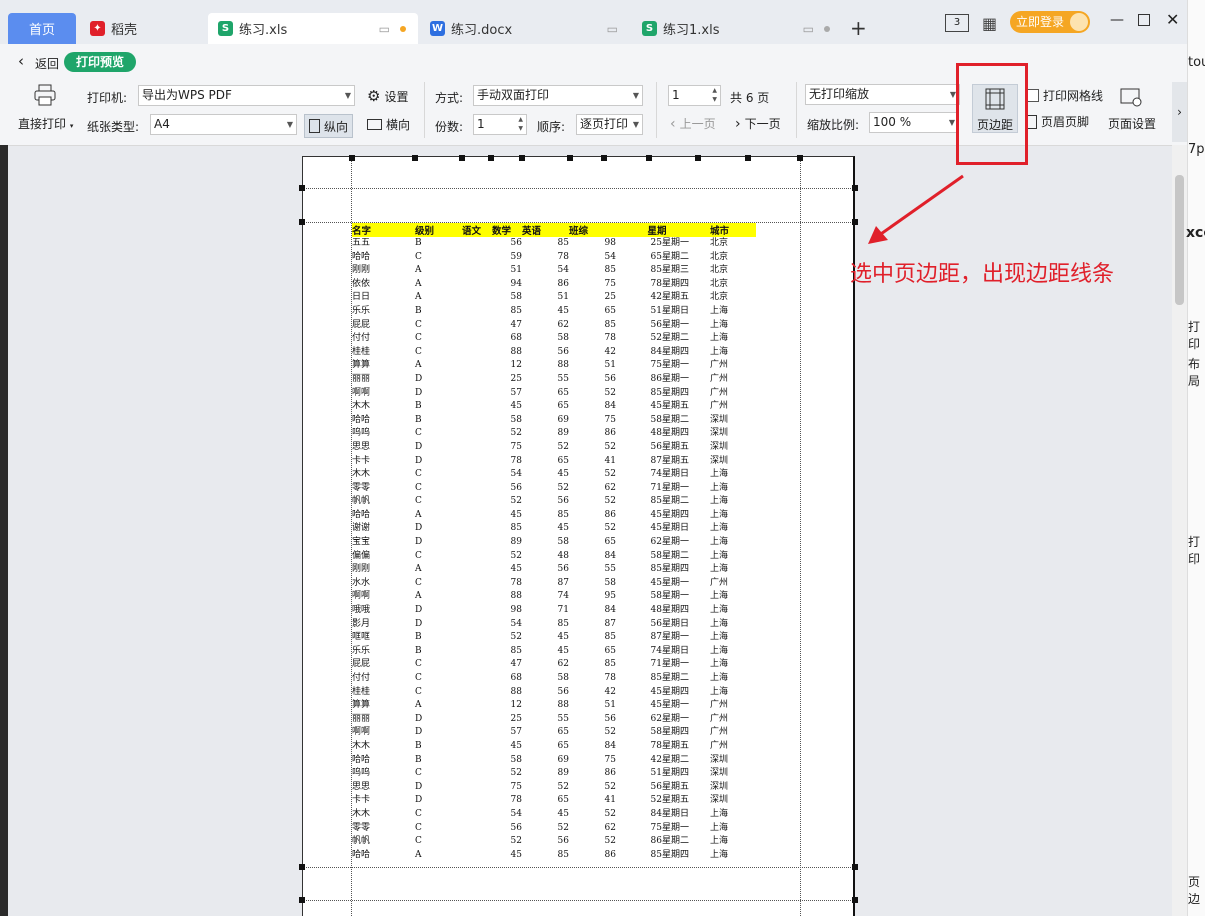  Describe the element at coordinates (554, 244) in the screenshot. I see `table-row: 五五 B 56 85 98 25 星期一 北京` at that location.